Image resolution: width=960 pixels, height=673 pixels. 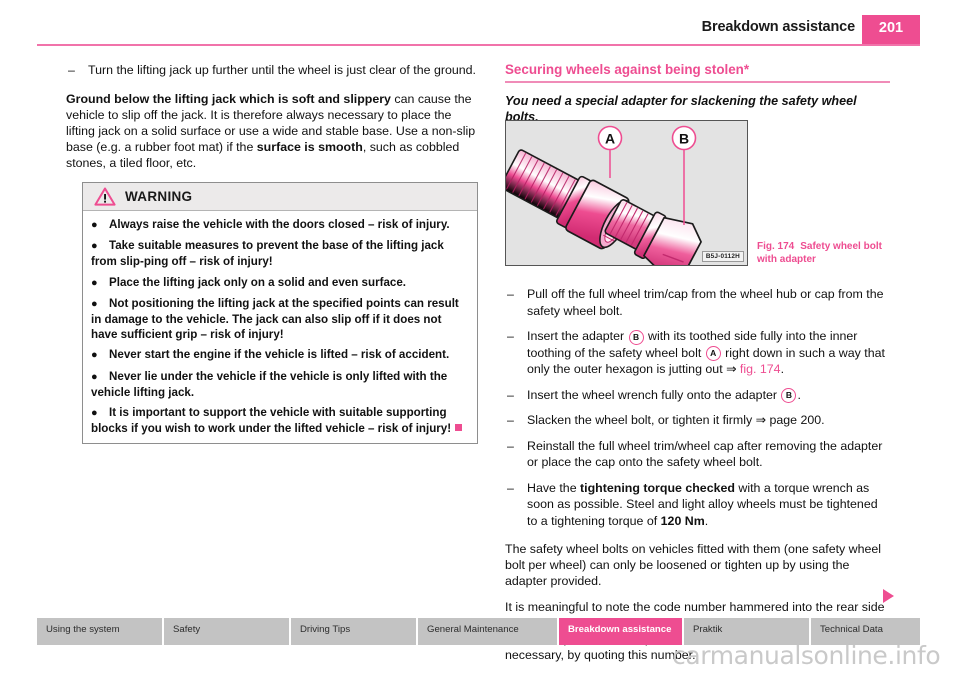 I want to click on warning-title: WARNING, so click(x=159, y=196).